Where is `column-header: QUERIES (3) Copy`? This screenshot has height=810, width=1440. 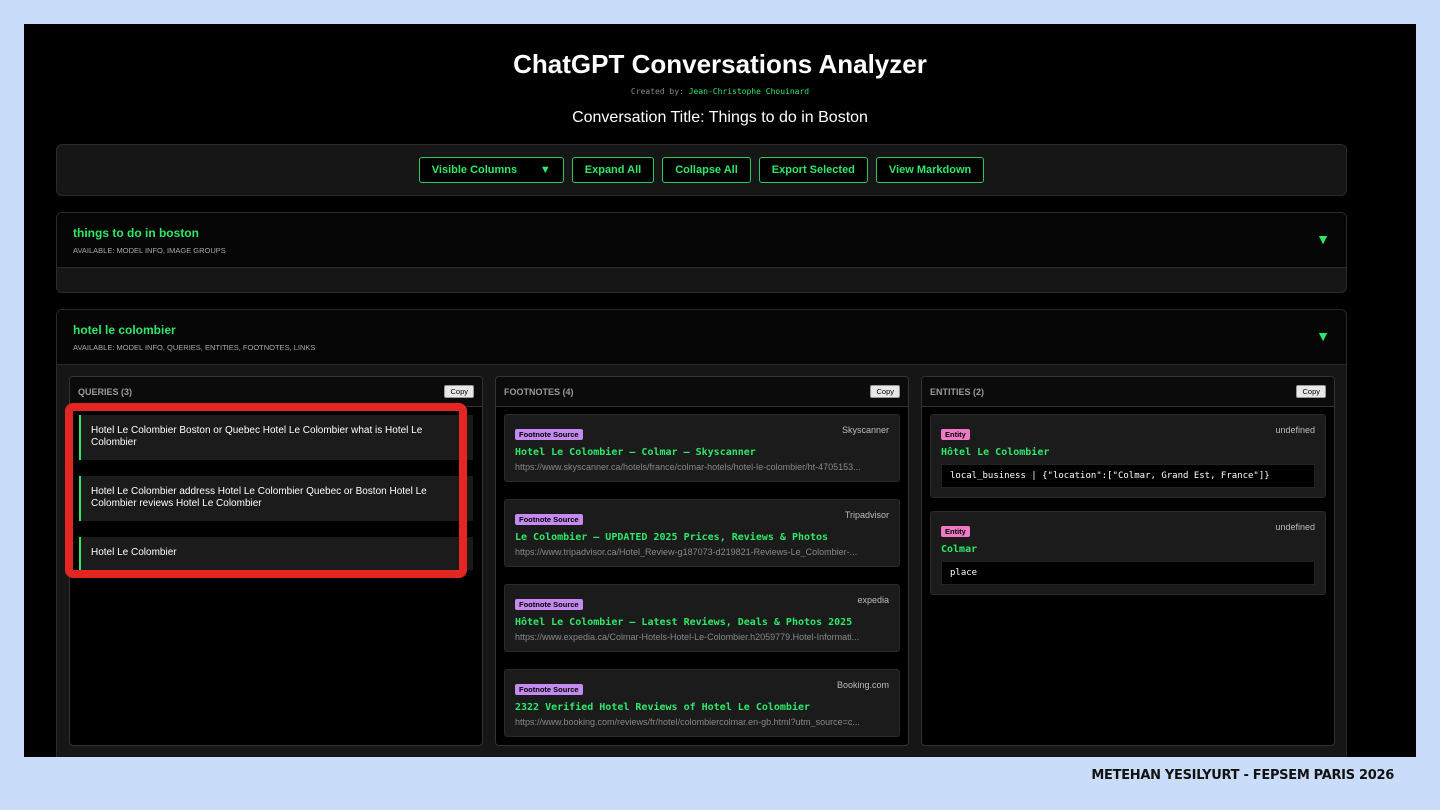
column-header: QUERIES (3) Copy is located at coordinates (276, 392).